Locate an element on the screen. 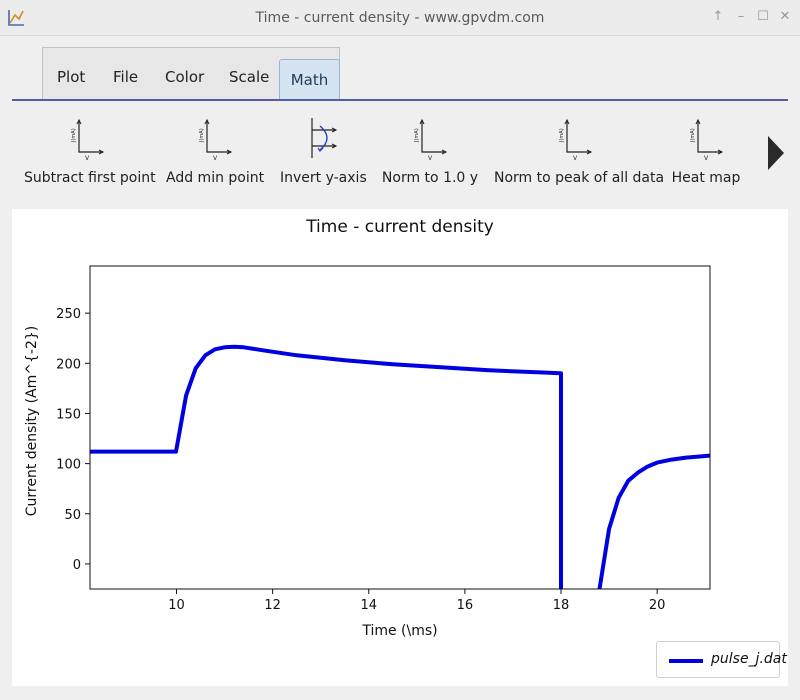 Image resolution: width=800 pixels, height=700 pixels. x-tick-label: 18 is located at coordinates (561, 605).